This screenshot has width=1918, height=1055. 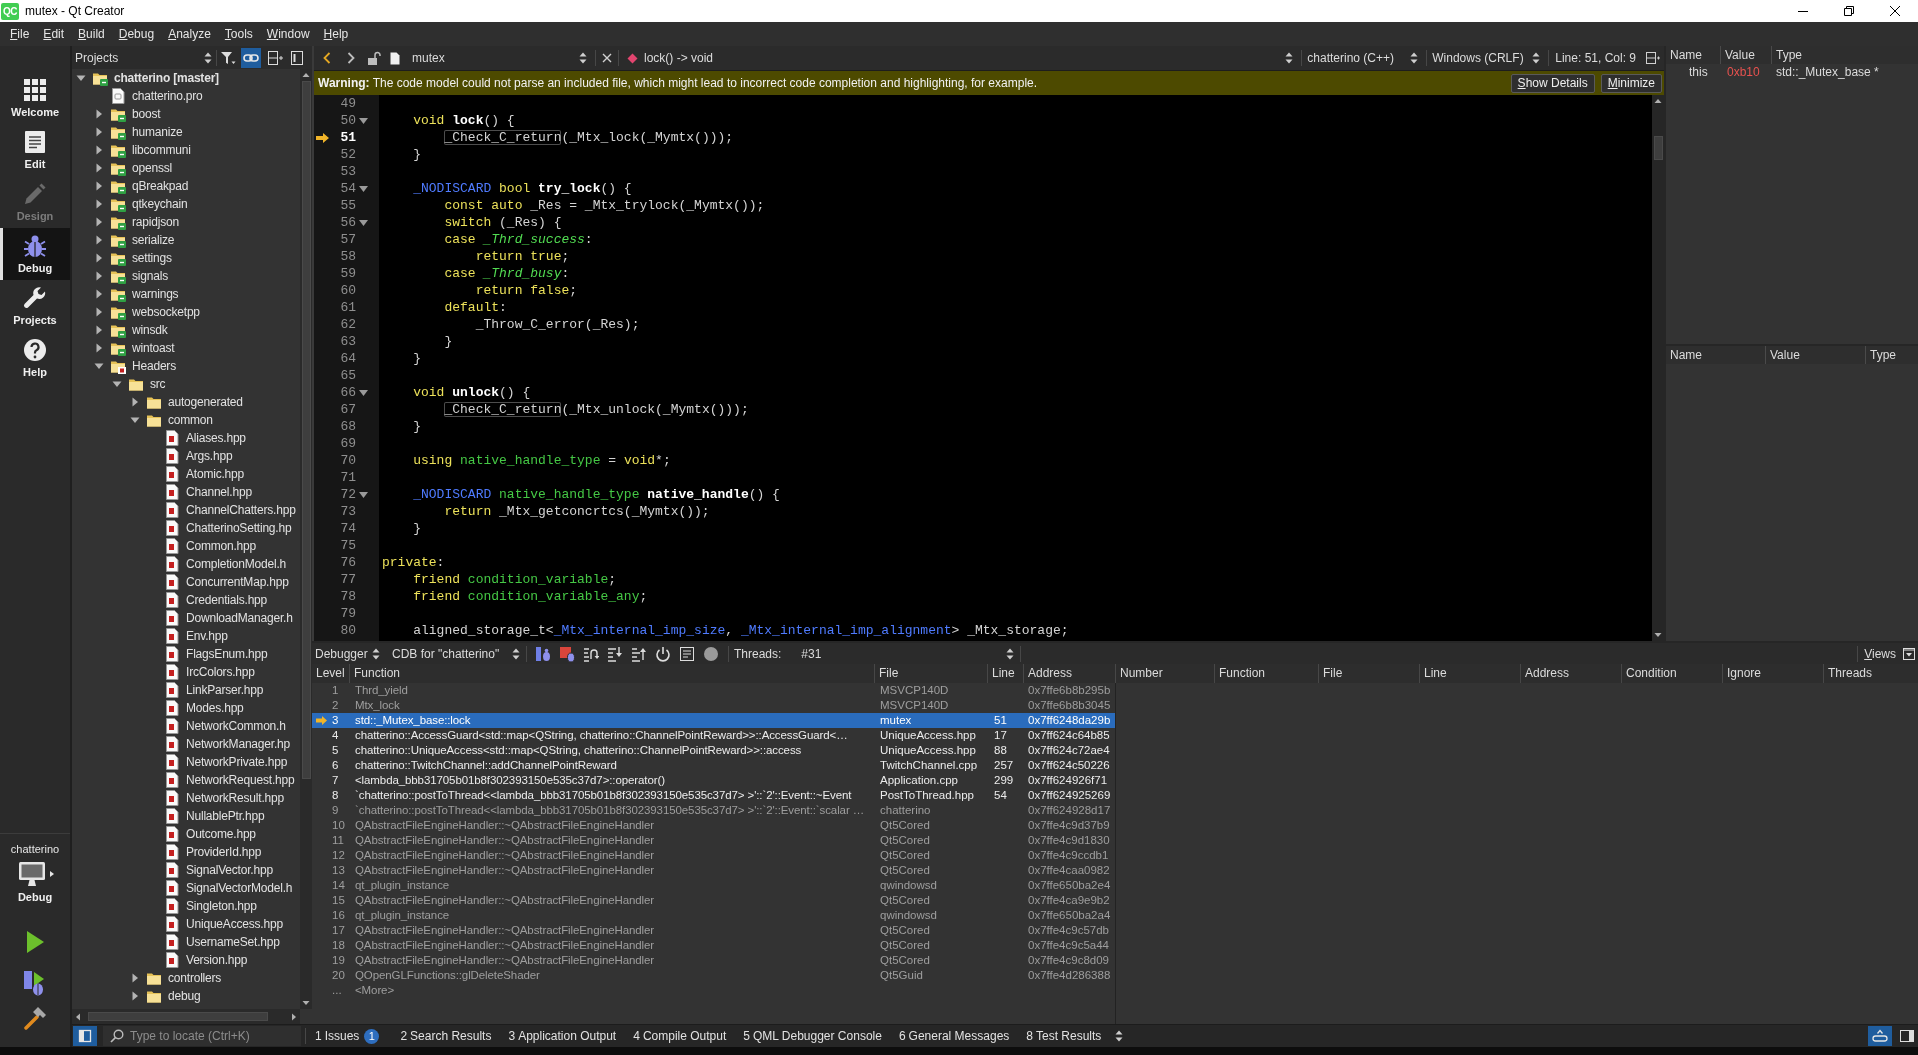 What do you see at coordinates (713, 930) in the screenshot?
I see `stack-row: 17 QAbstractFileEngineHandler::~QAbstractFileEngineHandler Qt5Cored 0x7ffe4c9c57db` at bounding box center [713, 930].